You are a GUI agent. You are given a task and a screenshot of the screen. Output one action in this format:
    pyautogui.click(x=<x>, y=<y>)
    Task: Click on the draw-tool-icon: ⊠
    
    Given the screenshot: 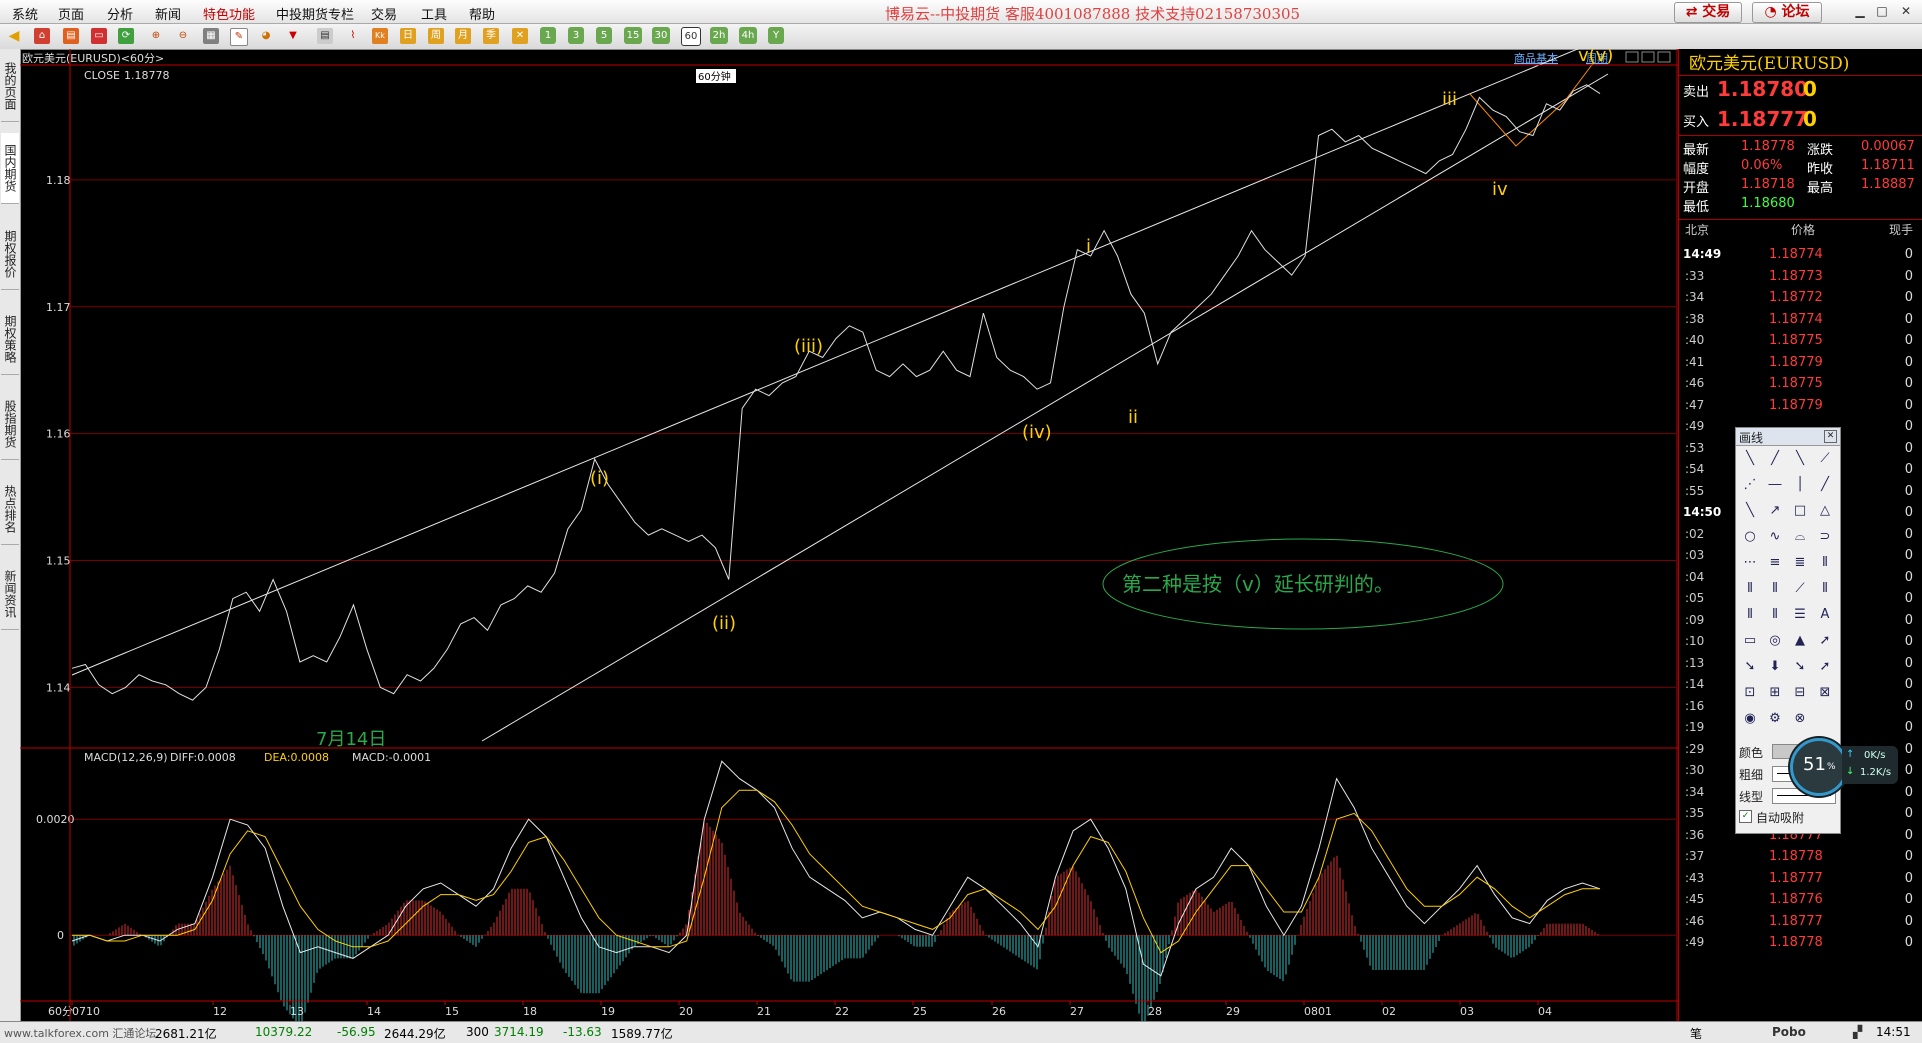 What is the action you would take?
    pyautogui.click(x=1825, y=693)
    